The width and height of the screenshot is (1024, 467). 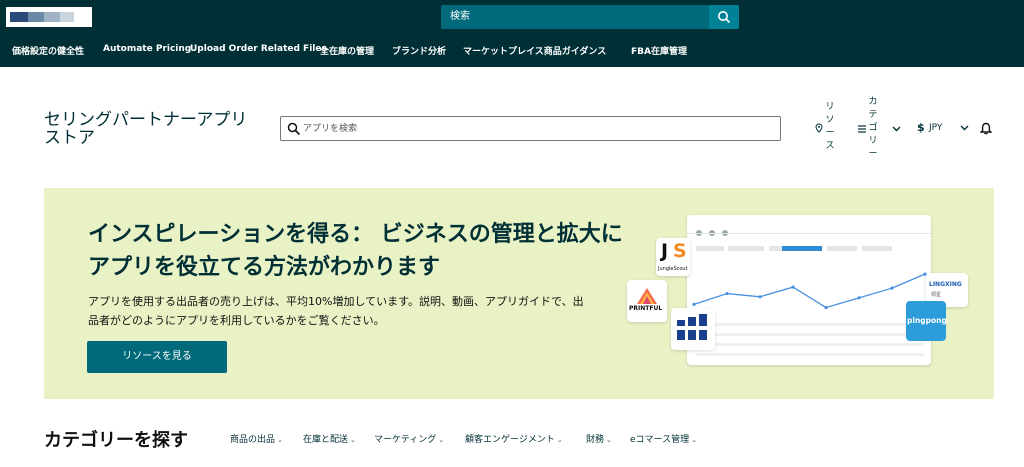 I want to click on seller-central-logo, so click(x=49, y=17).